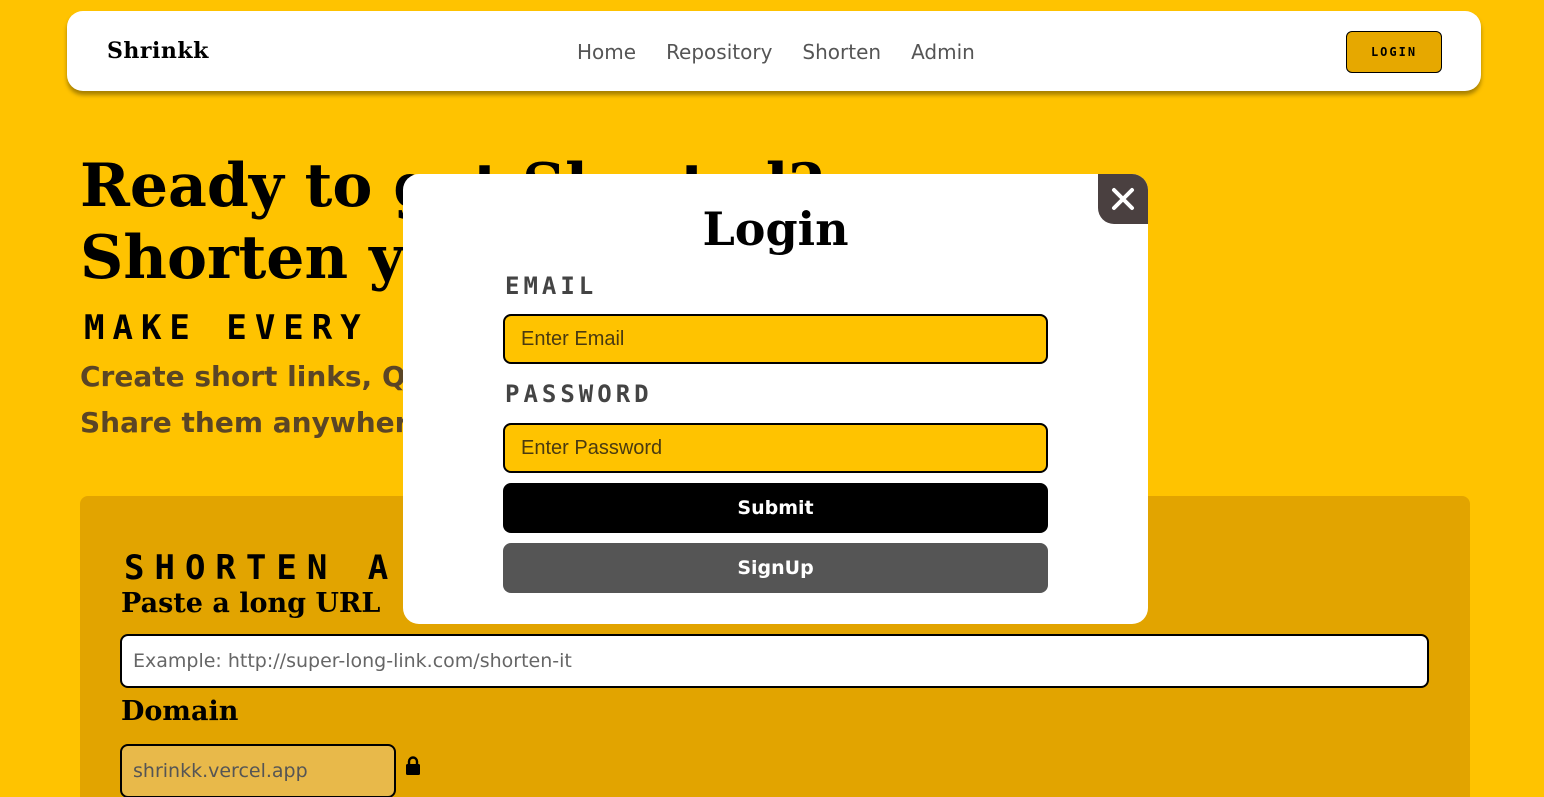 This screenshot has height=797, width=1544. Describe the element at coordinates (180, 711) in the screenshot. I see `domain-label: Domain` at that location.